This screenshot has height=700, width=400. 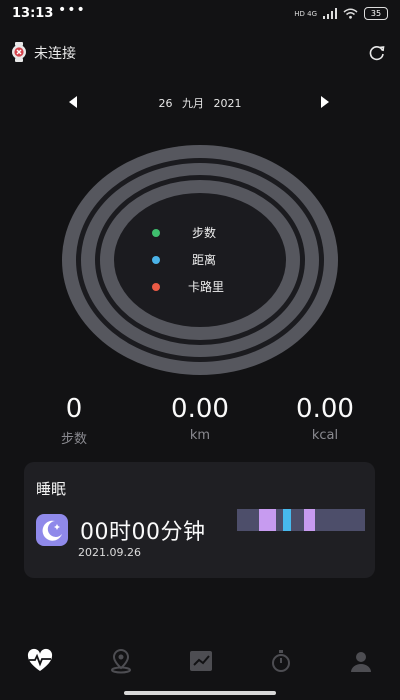 I want to click on legend-label-steps: 步数, so click(x=204, y=233).